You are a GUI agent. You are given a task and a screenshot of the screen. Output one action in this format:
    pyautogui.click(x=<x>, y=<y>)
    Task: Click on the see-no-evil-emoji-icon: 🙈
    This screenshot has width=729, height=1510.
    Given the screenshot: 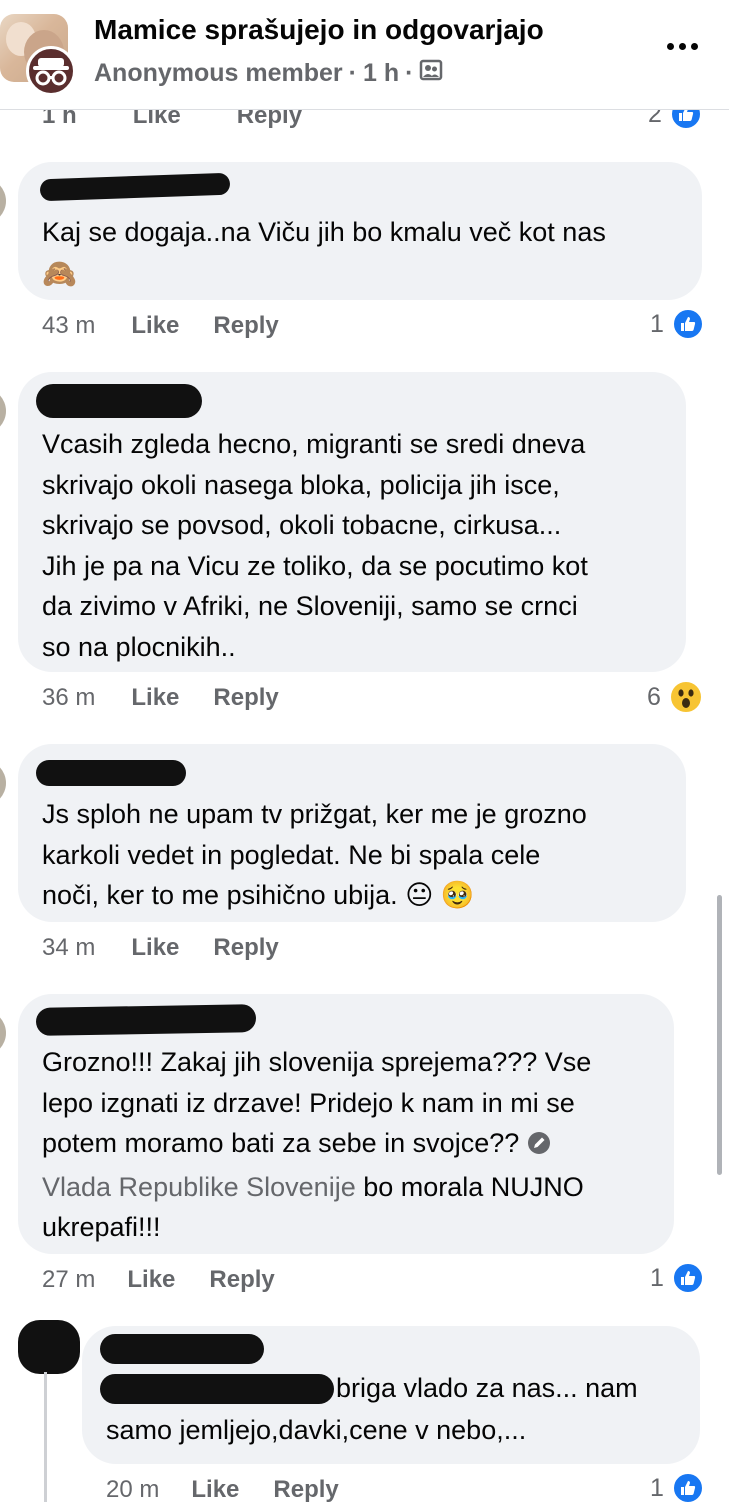 What is the action you would take?
    pyautogui.click(x=59, y=273)
    